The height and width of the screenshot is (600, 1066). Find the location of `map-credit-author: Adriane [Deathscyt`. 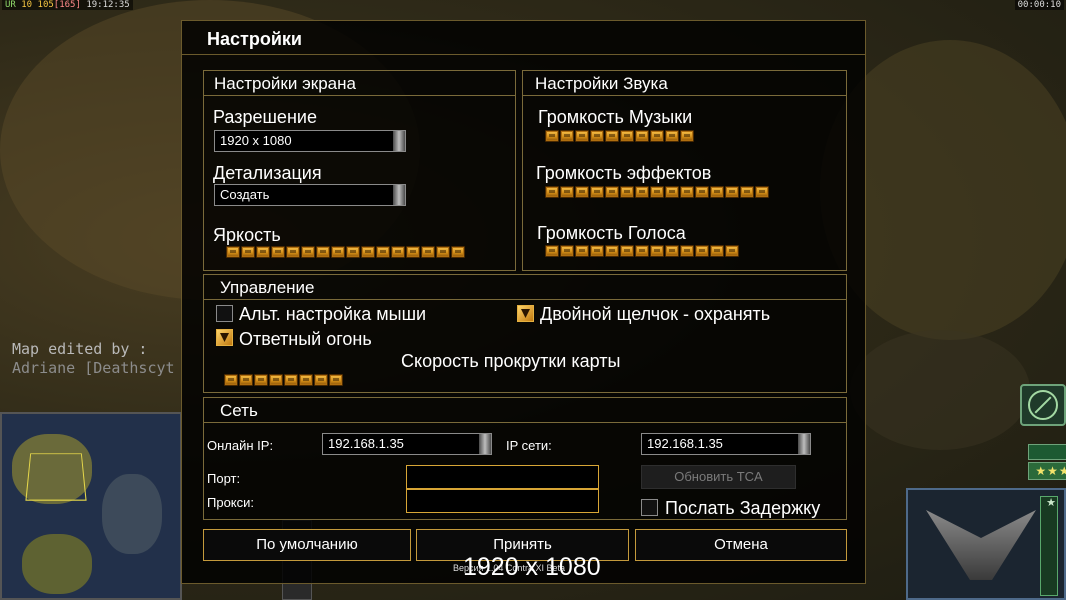

map-credit-author: Adriane [Deathscyt is located at coordinates (93, 368).